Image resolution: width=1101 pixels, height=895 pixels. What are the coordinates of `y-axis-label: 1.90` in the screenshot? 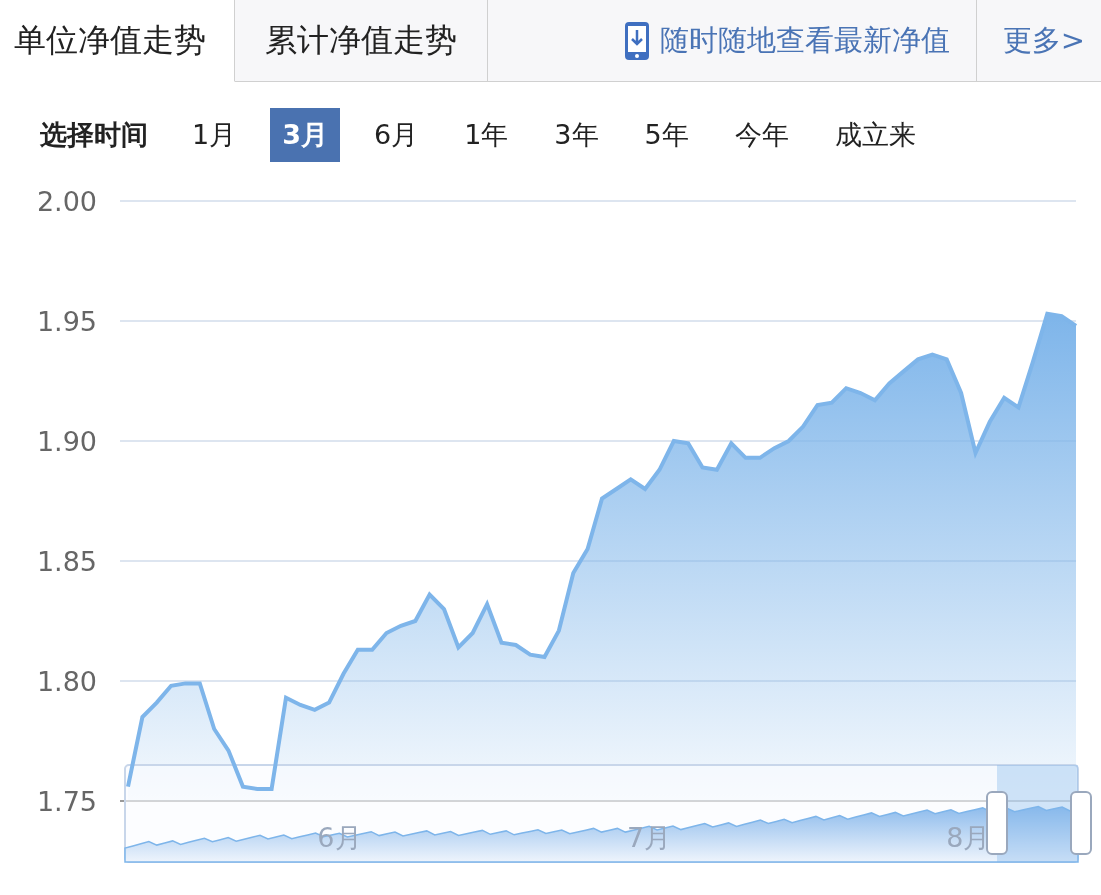 It's located at (66, 441).